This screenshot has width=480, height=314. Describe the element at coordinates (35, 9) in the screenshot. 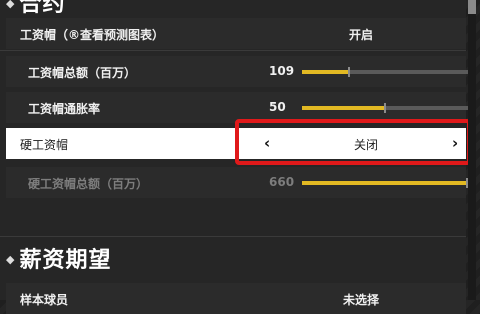

I see `section-title-contract: ◆ 合约` at that location.